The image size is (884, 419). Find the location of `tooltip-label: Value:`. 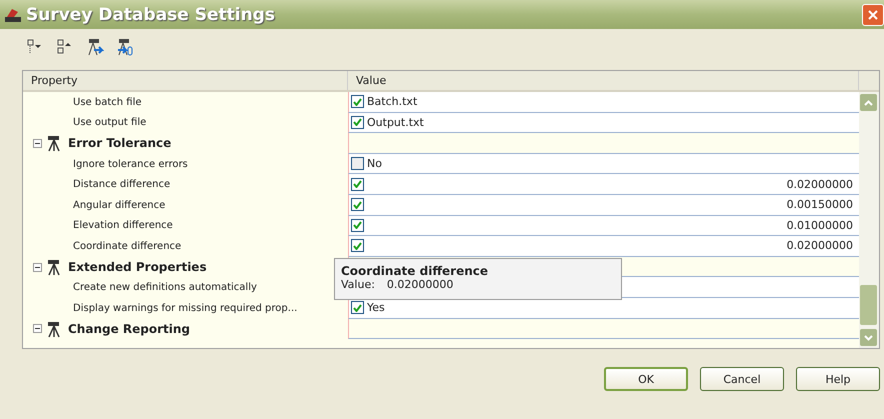

tooltip-label: Value: is located at coordinates (358, 284).